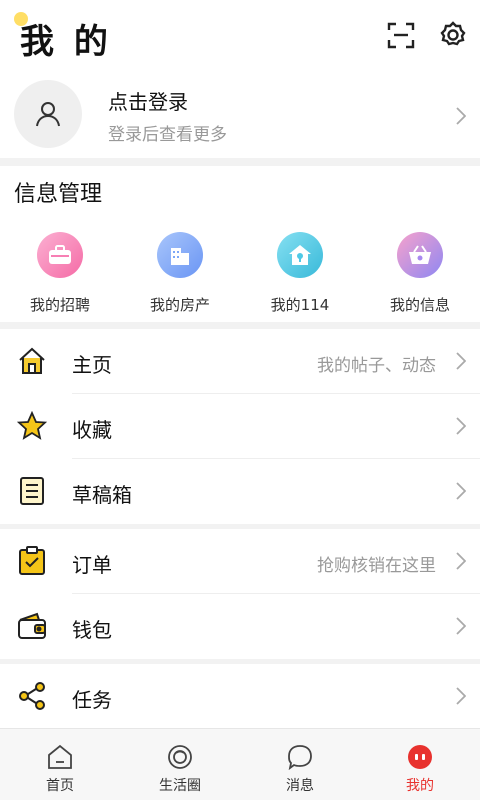 Image resolution: width=480 pixels, height=800 pixels. I want to click on menu-row-orders: 订单 抢购核销在这里, so click(240, 561).